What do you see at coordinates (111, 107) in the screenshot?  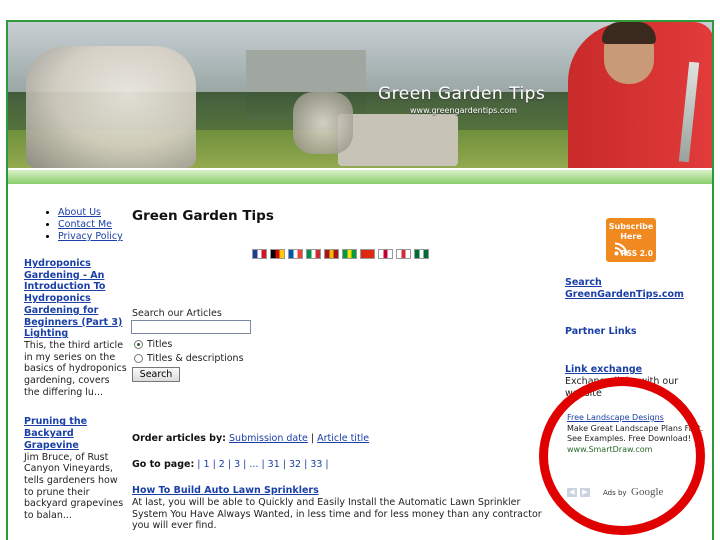 I see `banner-photo-sitting-man` at bounding box center [111, 107].